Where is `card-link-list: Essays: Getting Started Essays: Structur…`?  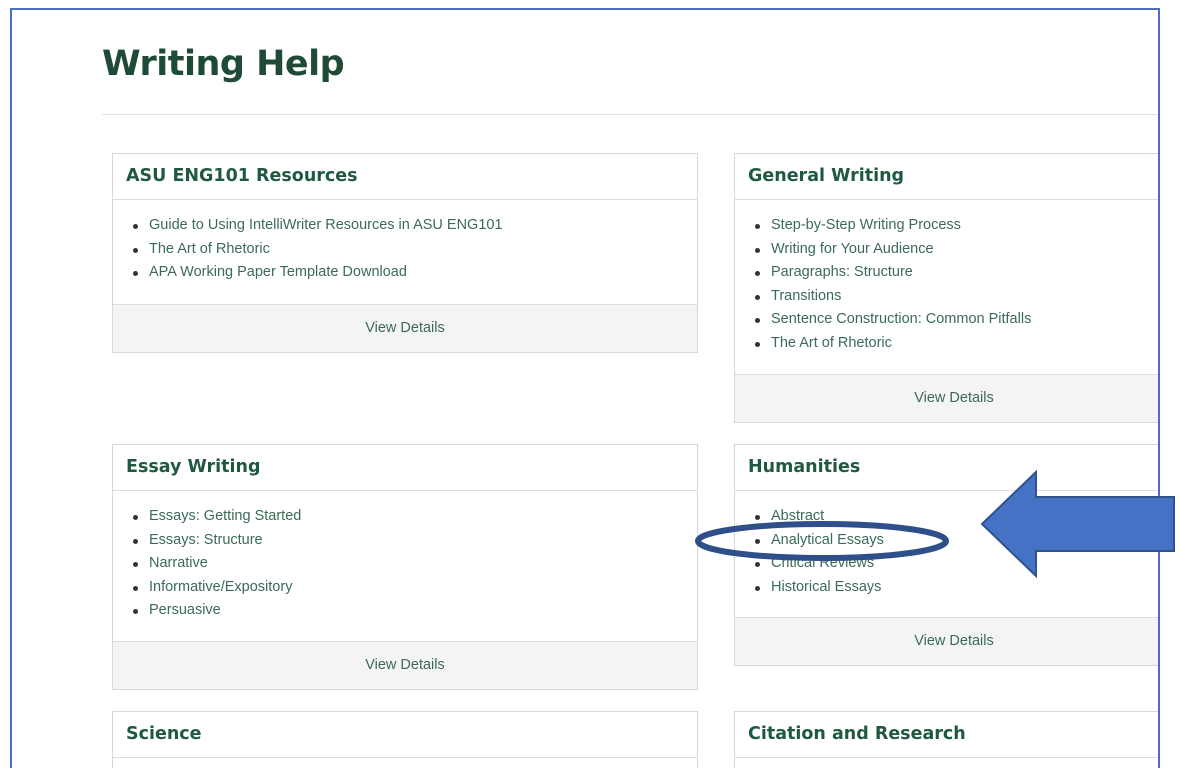 card-link-list: Essays: Getting Started Essays: Structur… is located at coordinates (405, 557).